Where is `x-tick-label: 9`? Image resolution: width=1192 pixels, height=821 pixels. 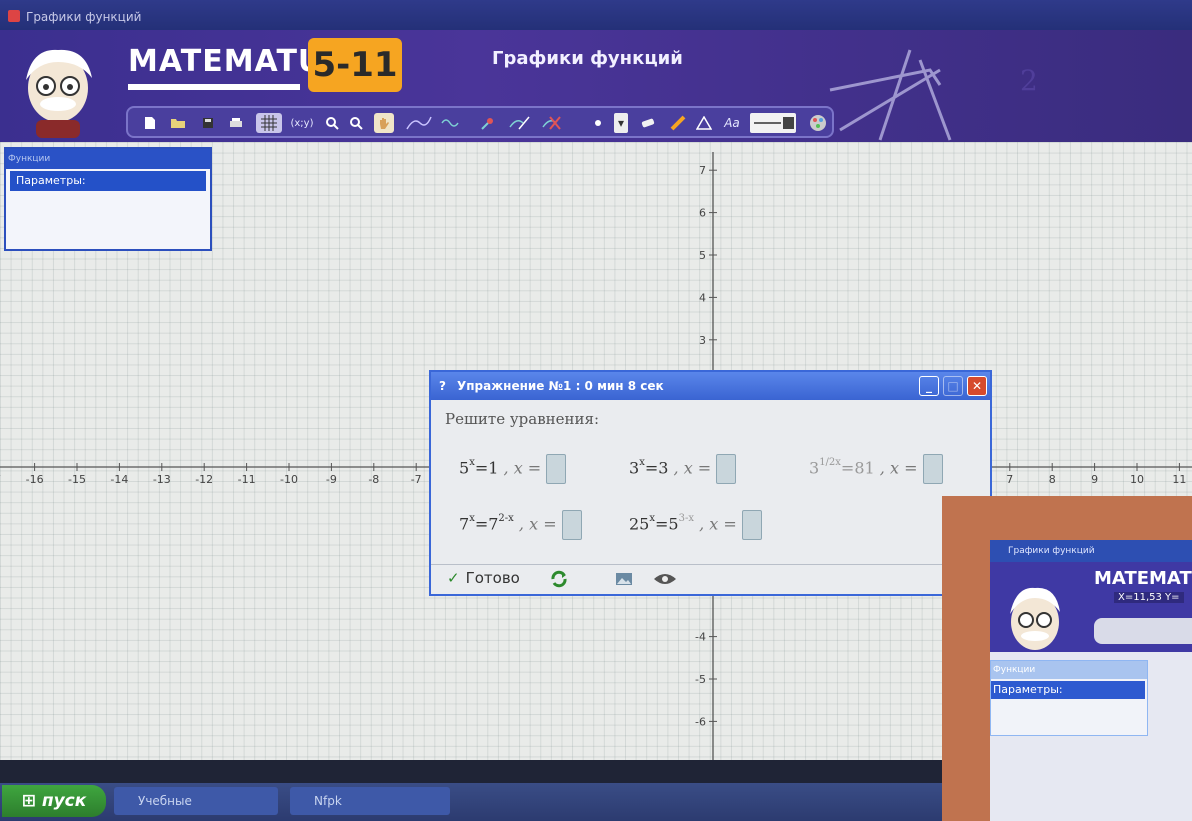
x-tick-label: 9 is located at coordinates (1094, 479).